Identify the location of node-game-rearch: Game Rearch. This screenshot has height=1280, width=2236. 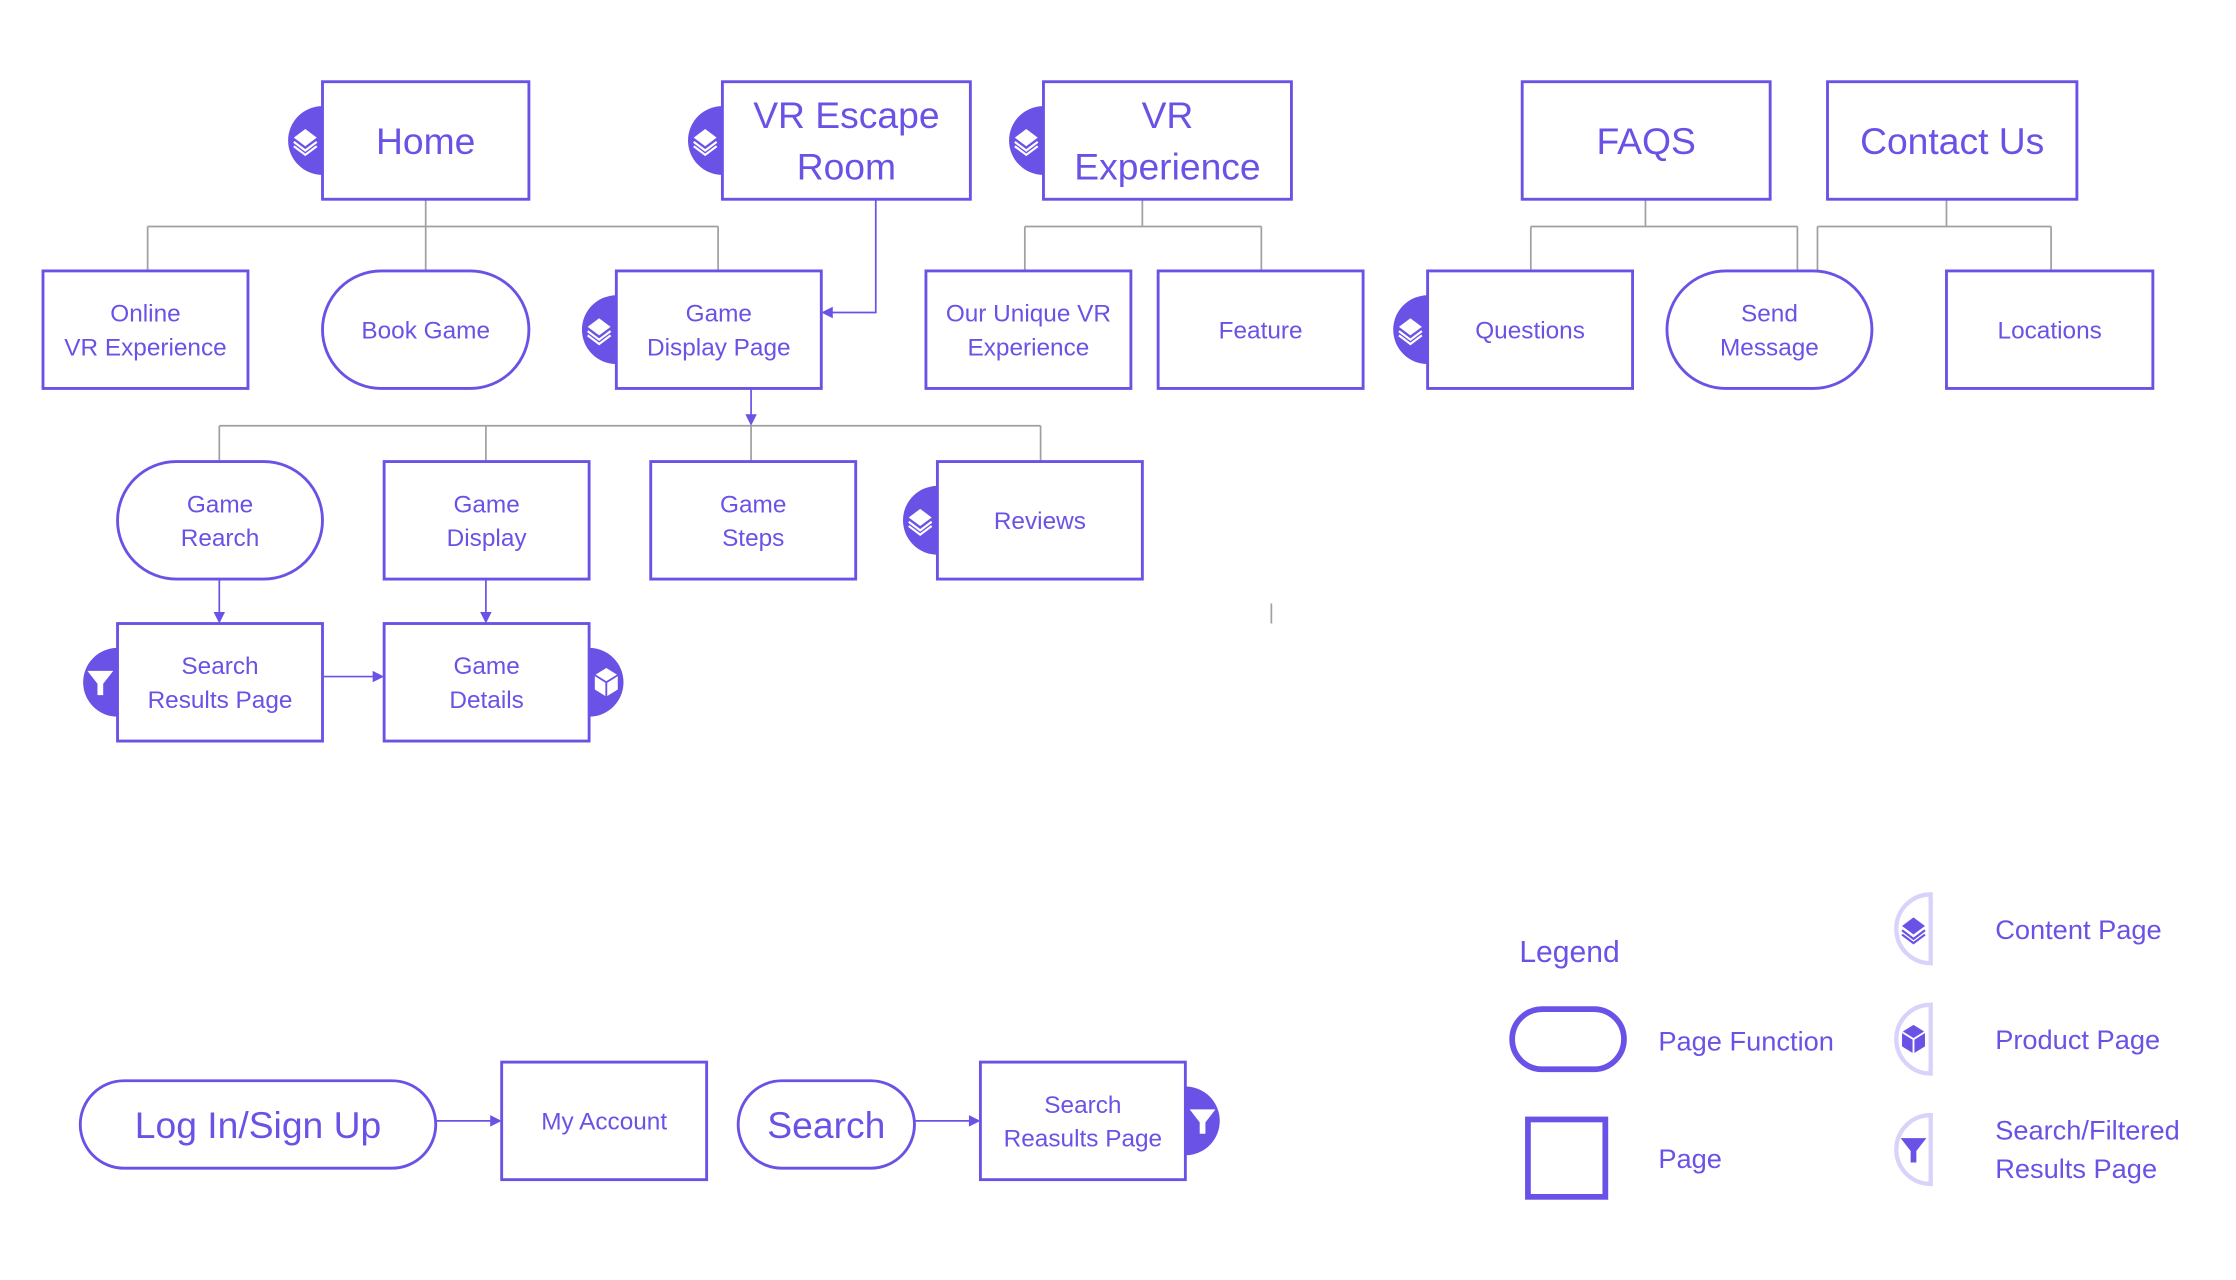
(220, 520).